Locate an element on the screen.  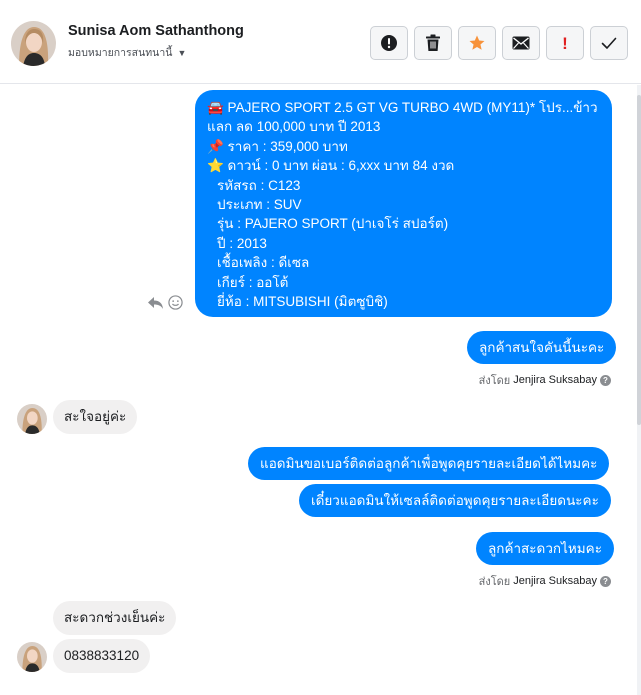
report-button is located at coordinates (389, 43).